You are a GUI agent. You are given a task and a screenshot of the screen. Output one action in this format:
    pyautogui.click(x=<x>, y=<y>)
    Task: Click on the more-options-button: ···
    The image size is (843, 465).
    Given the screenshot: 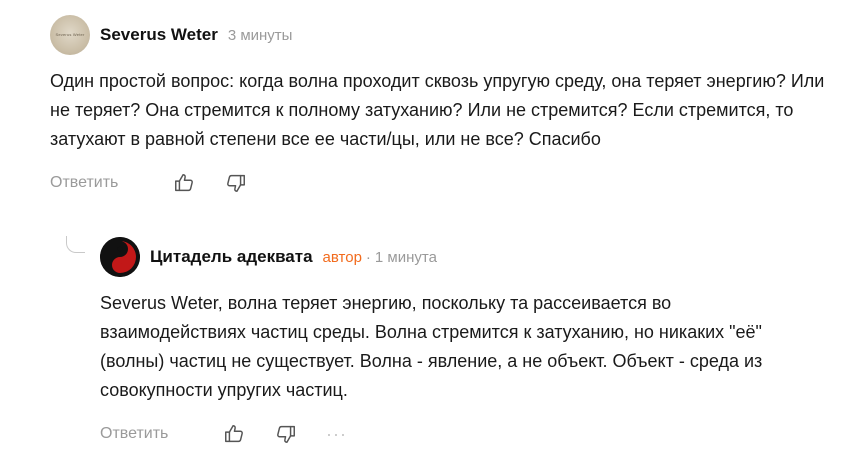 What is the action you would take?
    pyautogui.click(x=336, y=434)
    